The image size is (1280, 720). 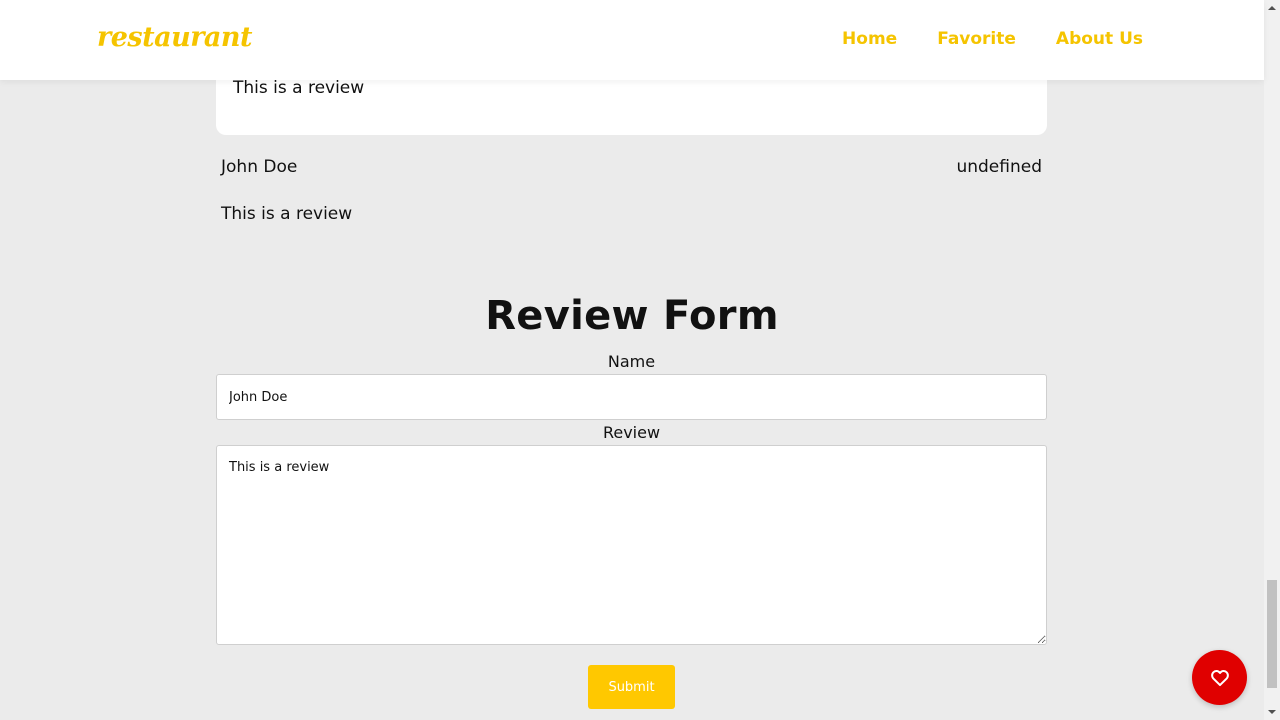 What do you see at coordinates (976, 39) in the screenshot?
I see `nav-link-favorite: Favorite` at bounding box center [976, 39].